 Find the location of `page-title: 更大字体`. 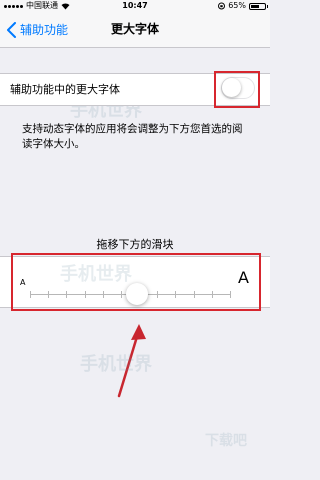

page-title: 更大字体 is located at coordinates (134, 29).